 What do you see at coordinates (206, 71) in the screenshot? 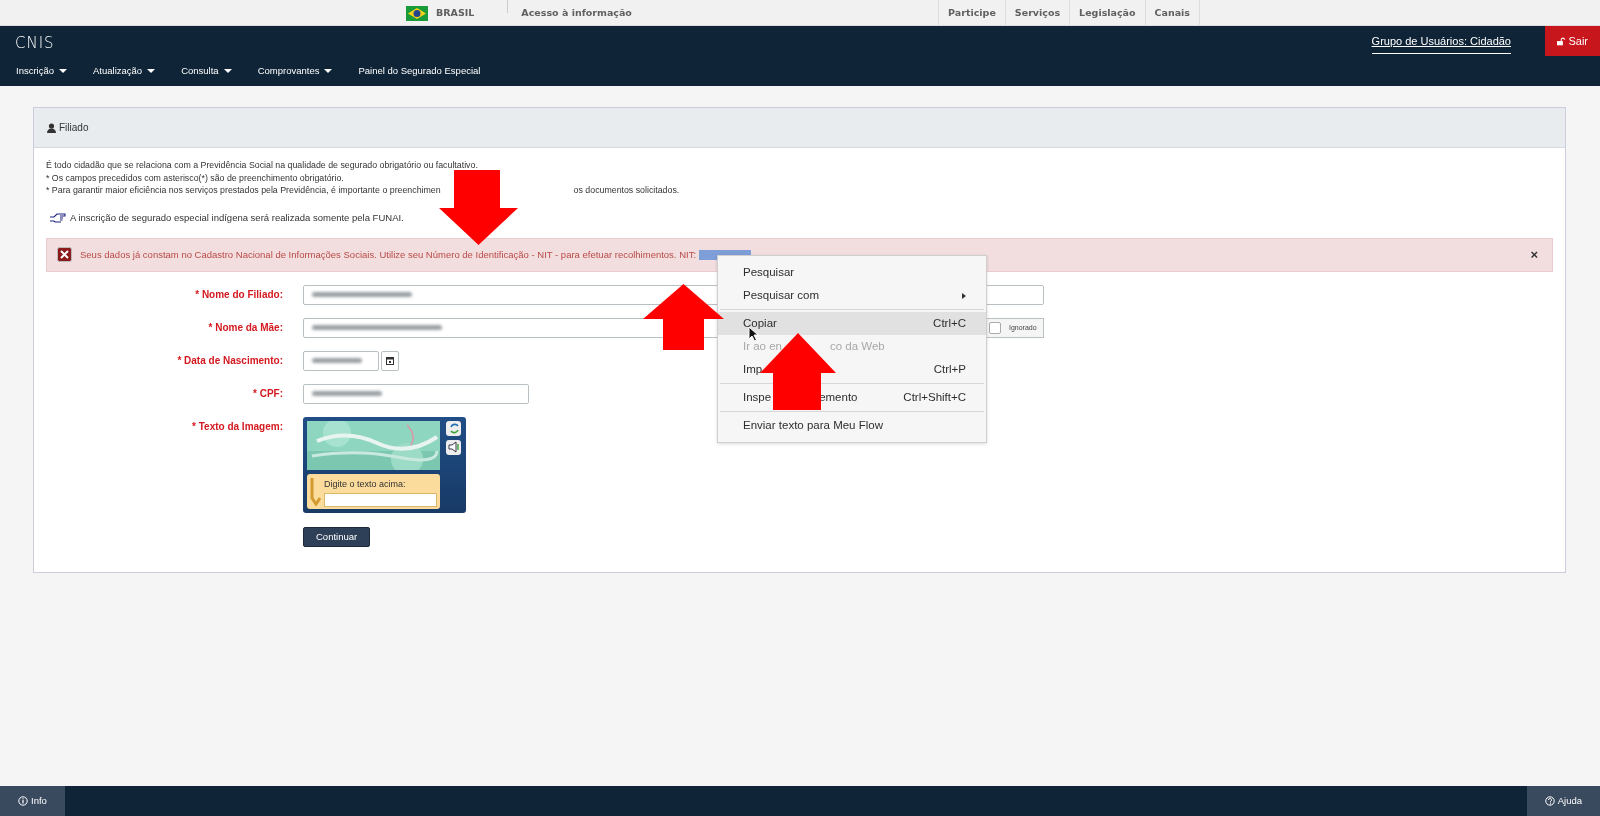
I see `menu-item: Consulta` at bounding box center [206, 71].